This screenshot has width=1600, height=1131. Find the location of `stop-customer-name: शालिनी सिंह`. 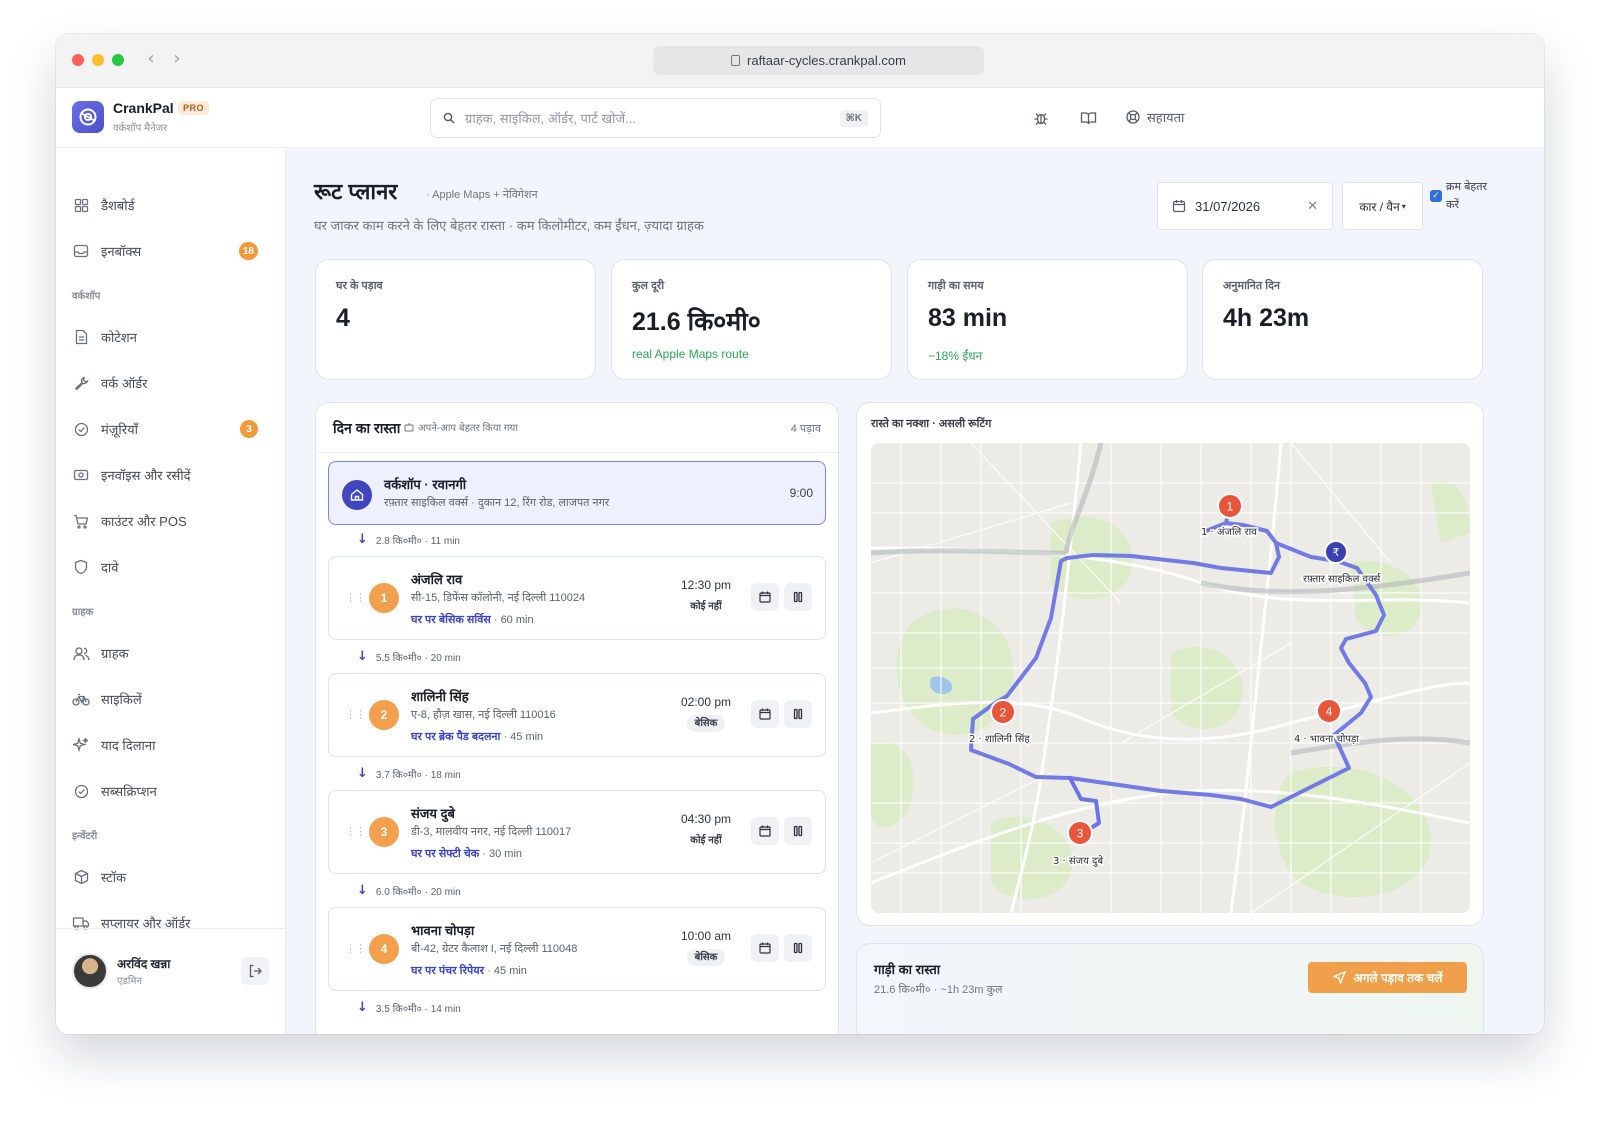

stop-customer-name: शालिनी सिंह is located at coordinates (440, 696).